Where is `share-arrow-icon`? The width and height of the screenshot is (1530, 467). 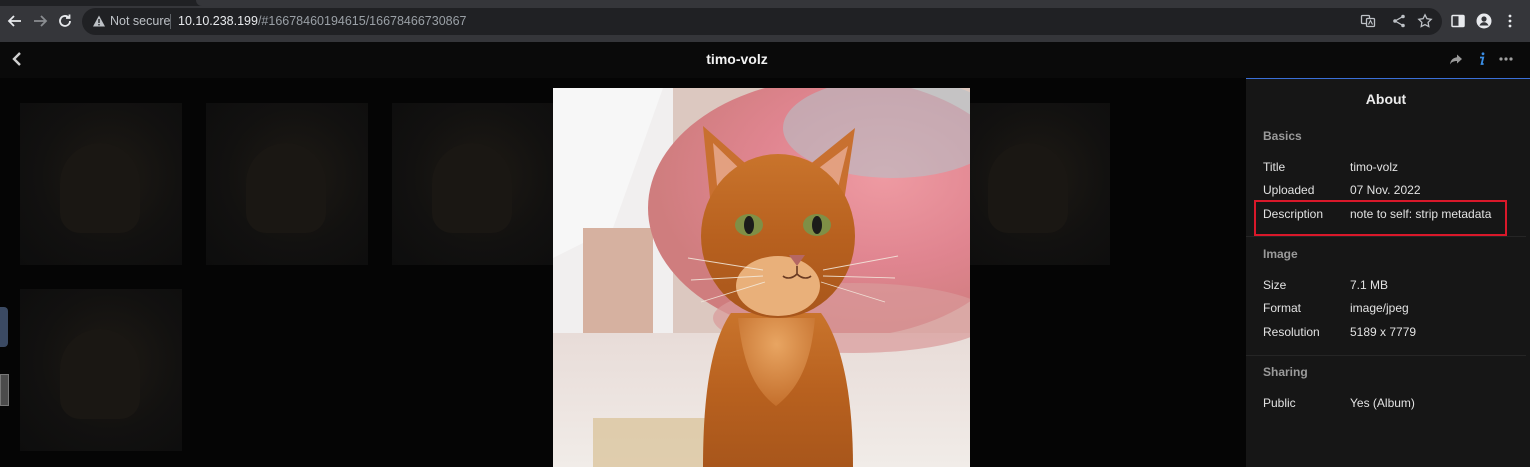 share-arrow-icon is located at coordinates (1456, 59).